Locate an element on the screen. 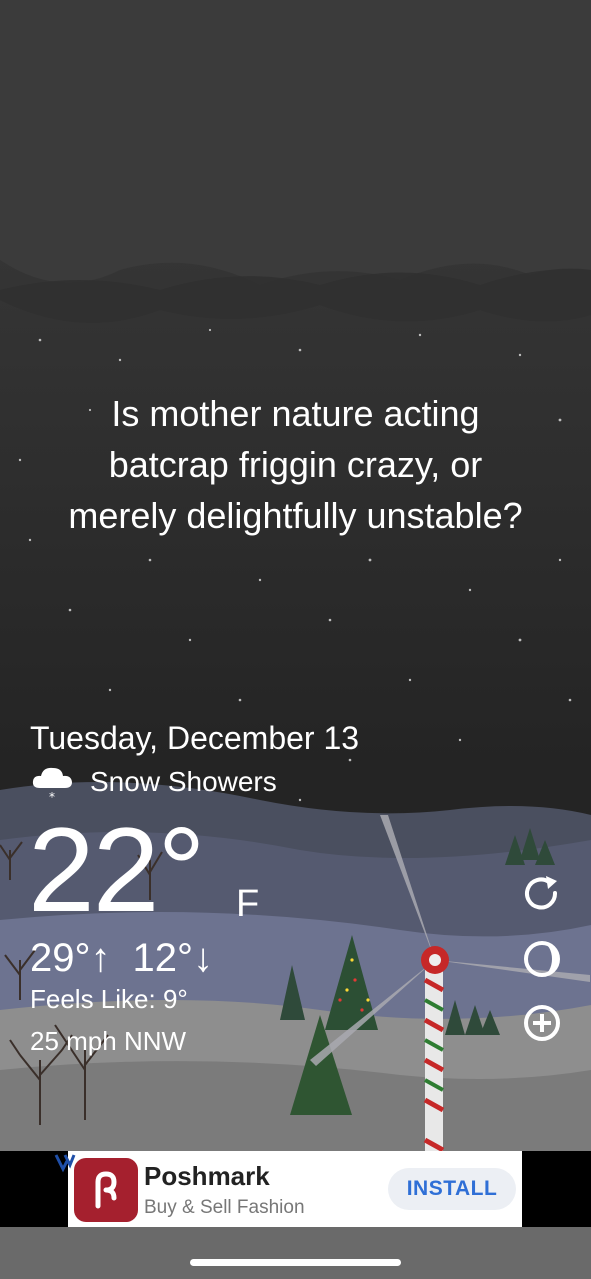  condition-label: Snow Showers is located at coordinates (183, 781).